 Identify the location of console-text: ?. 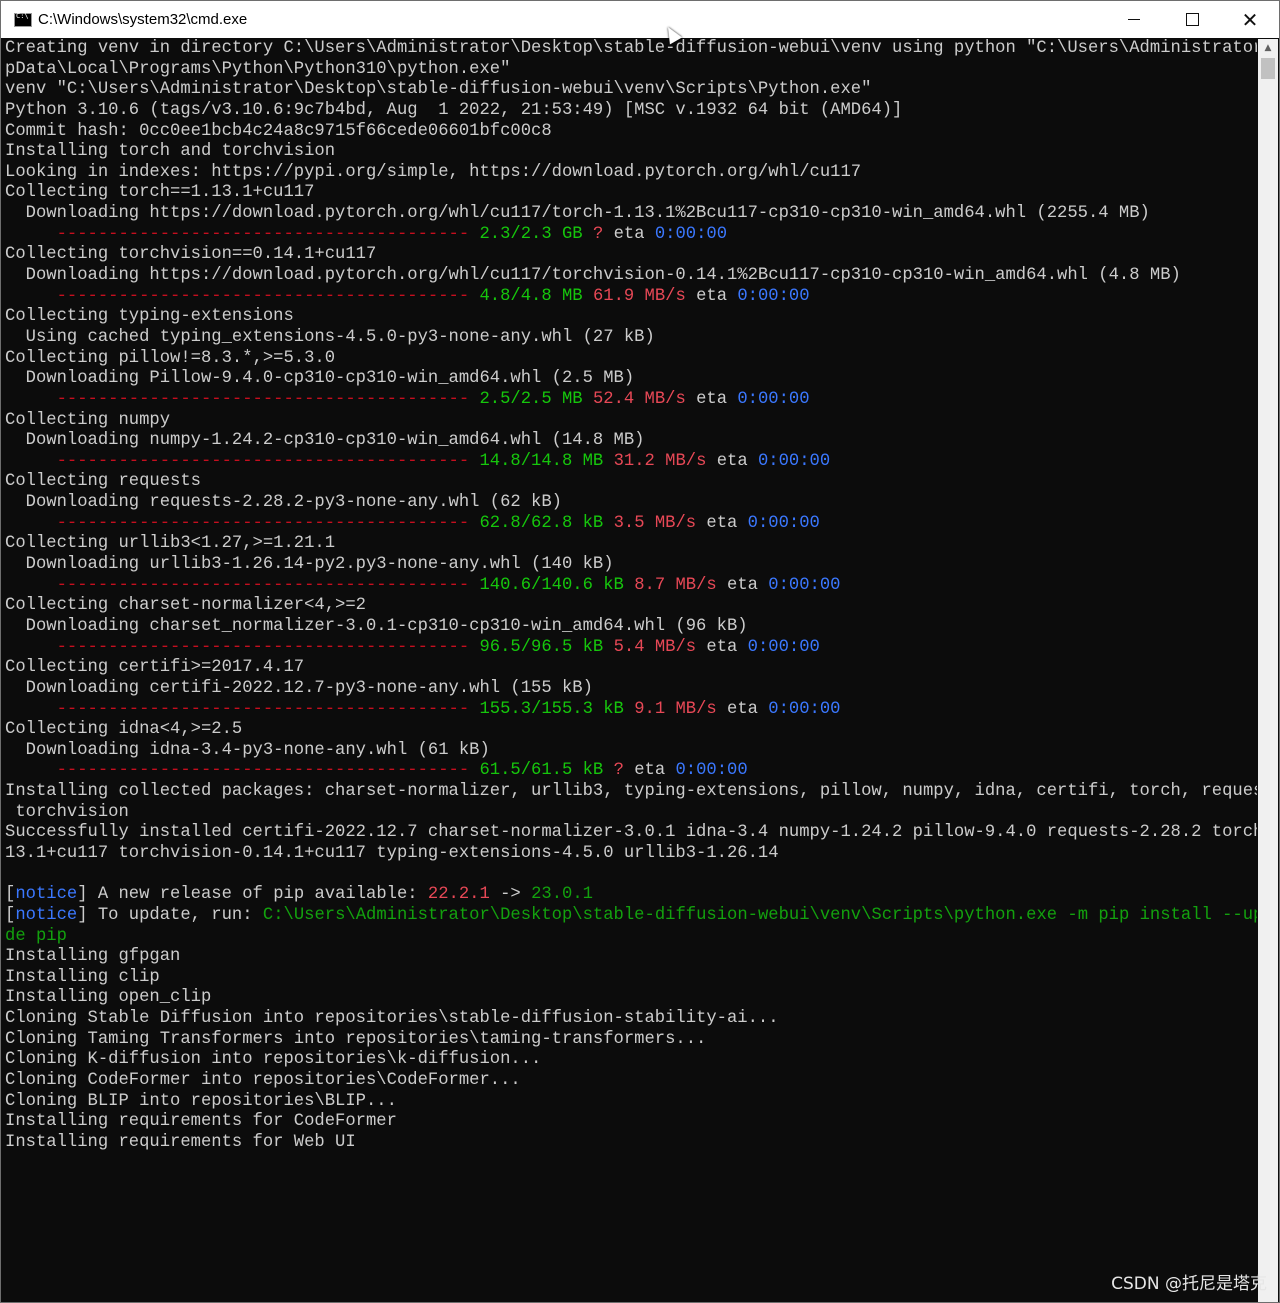
(598, 234).